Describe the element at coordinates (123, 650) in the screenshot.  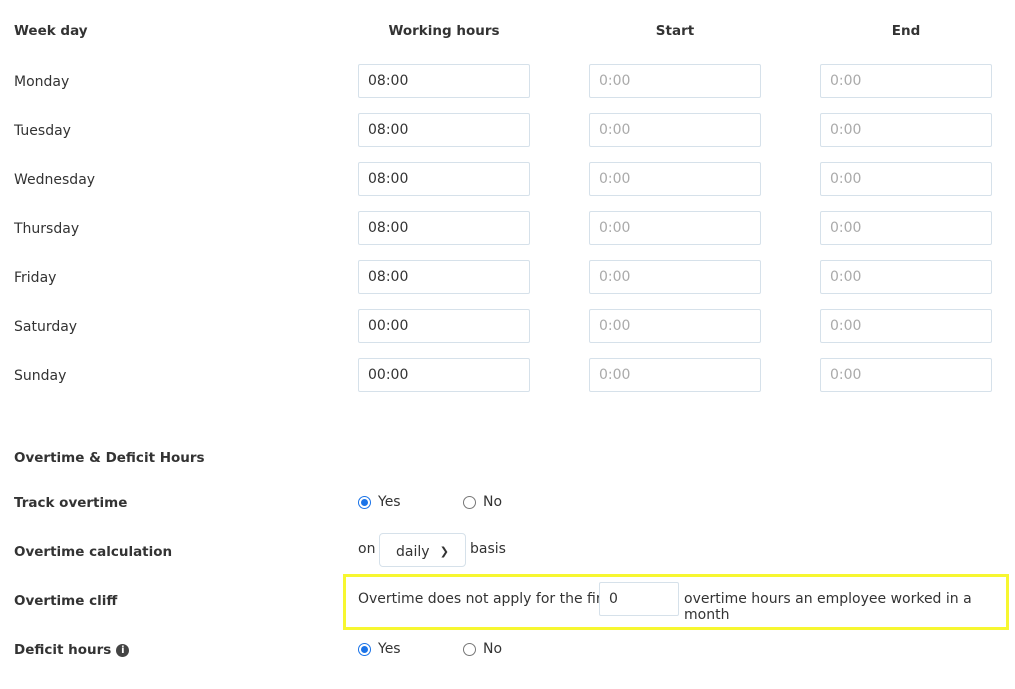
I see `info-icon: i` at that location.